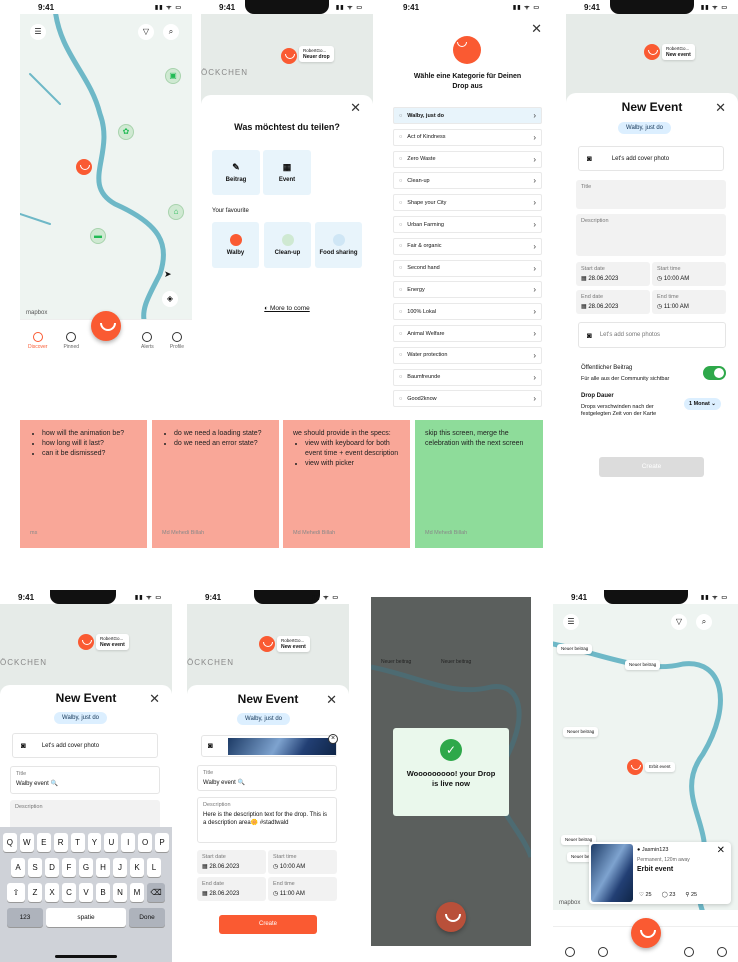  I want to click on fav-food-sharing: Food sharing, so click(338, 245).